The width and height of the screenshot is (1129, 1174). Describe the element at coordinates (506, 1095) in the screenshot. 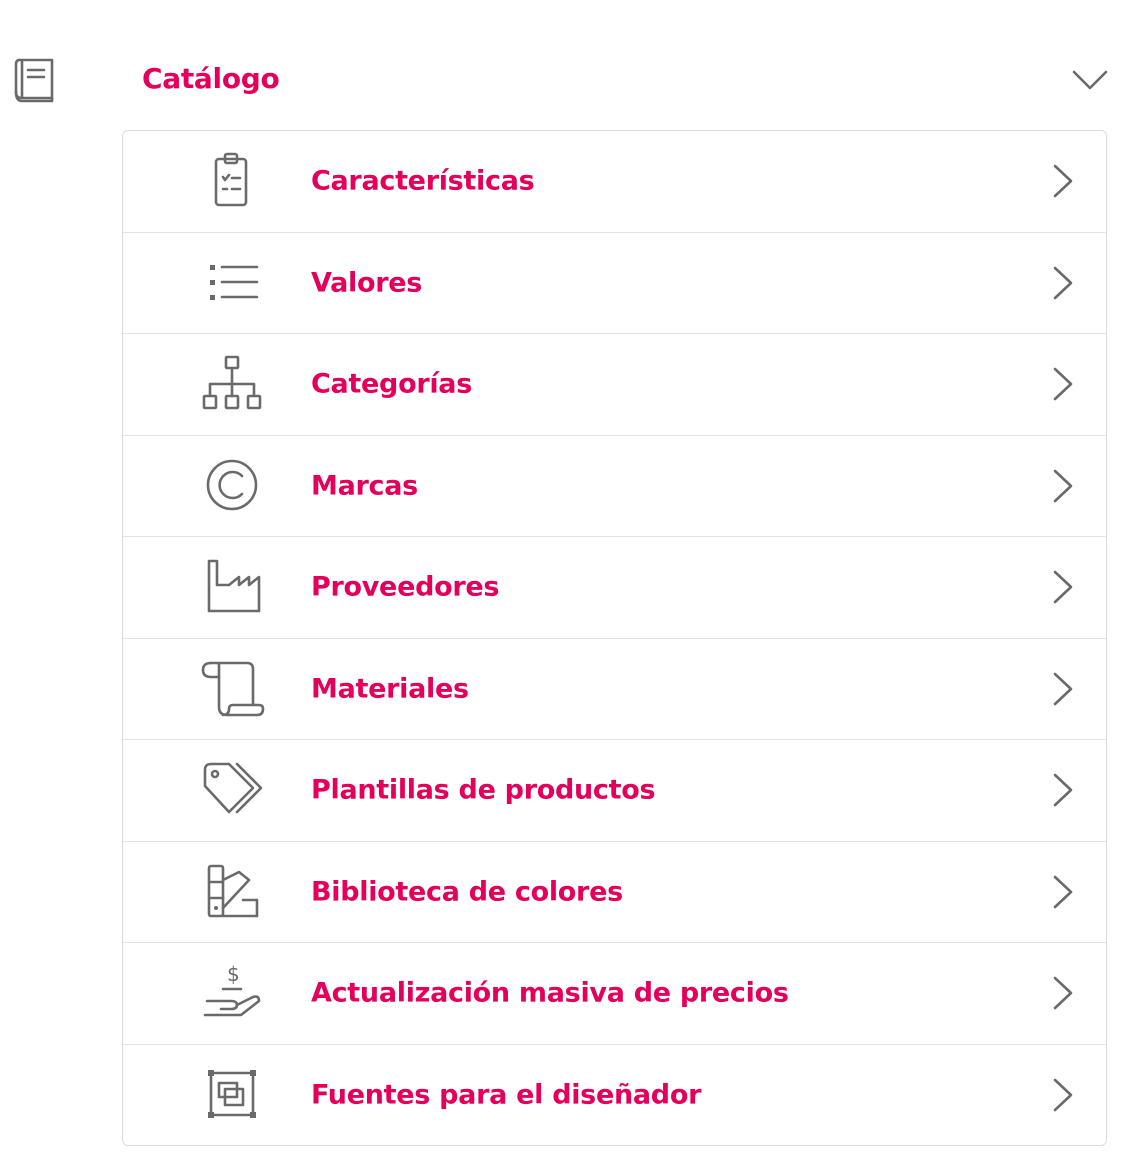

I see `menu-item-label: Fuentes para el diseñador` at that location.